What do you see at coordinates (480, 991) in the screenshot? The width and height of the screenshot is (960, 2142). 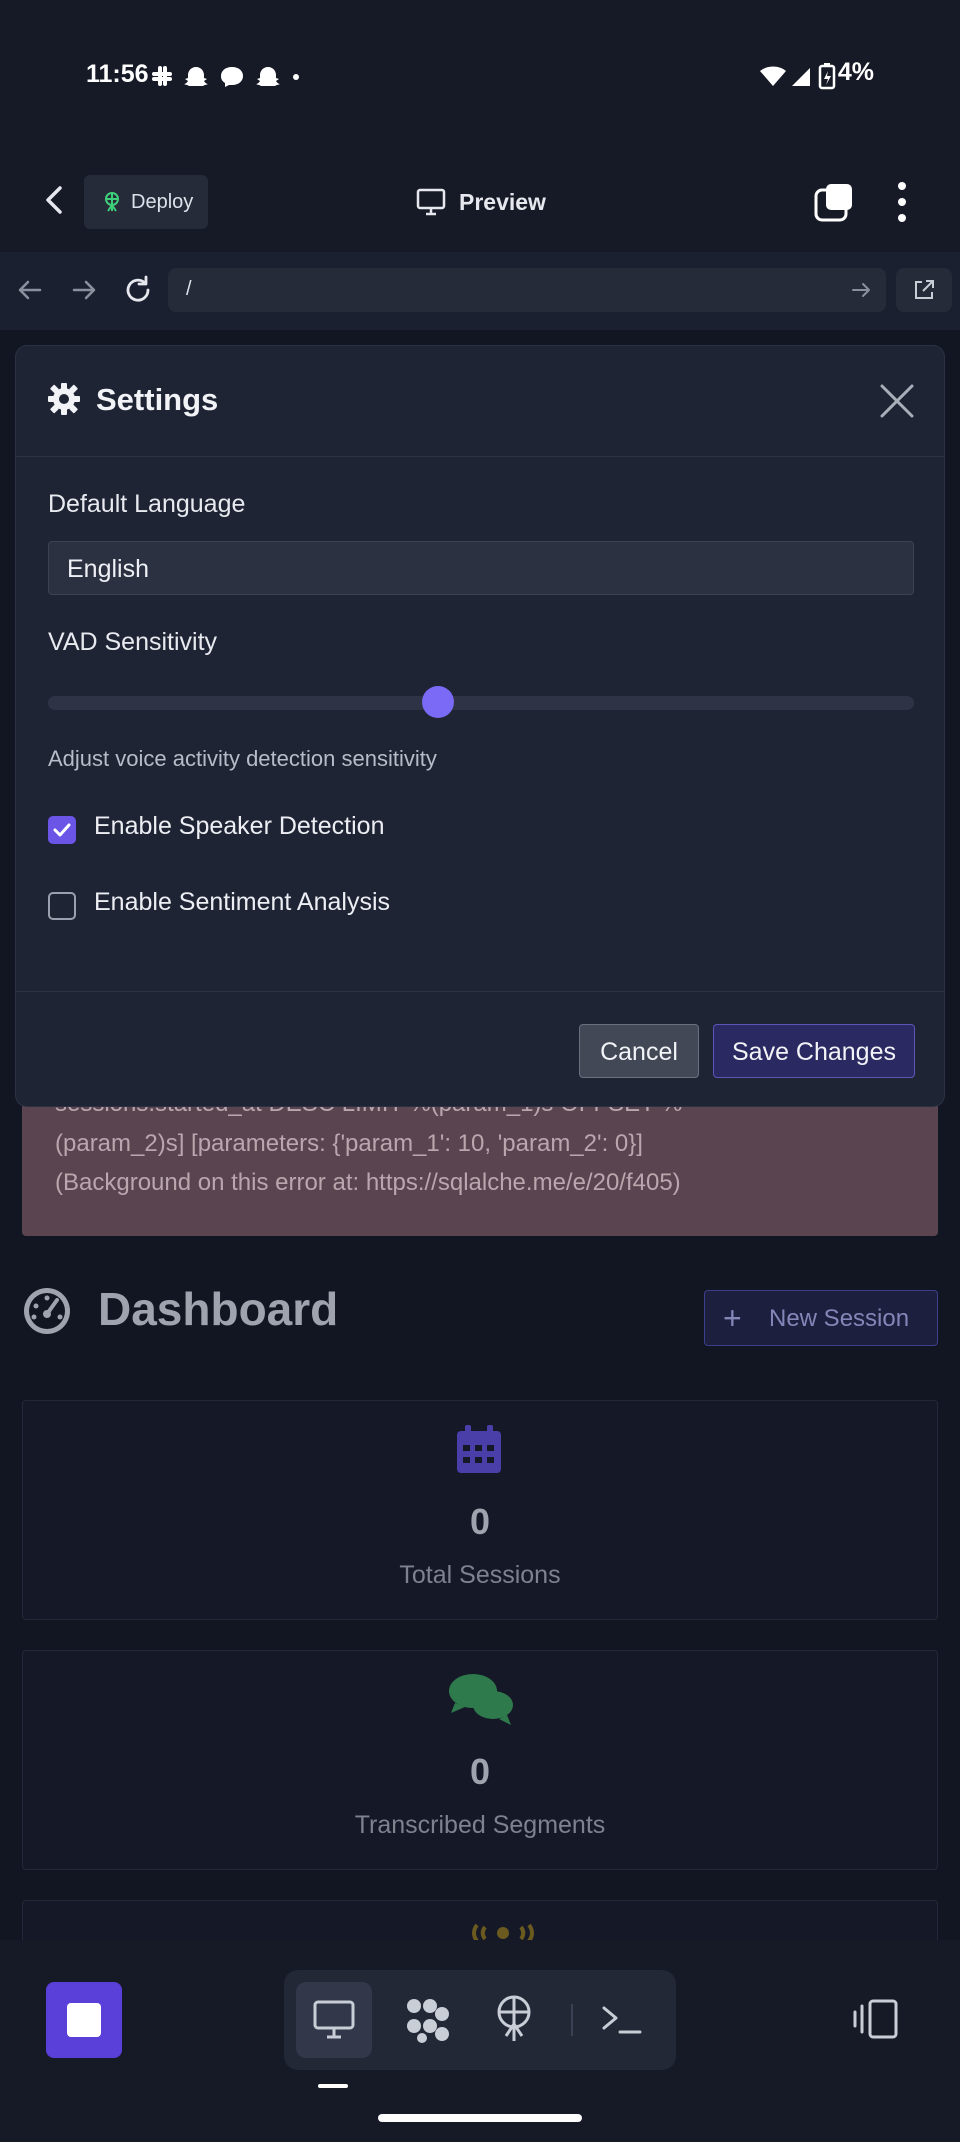 I see `modal-footer-divider` at bounding box center [480, 991].